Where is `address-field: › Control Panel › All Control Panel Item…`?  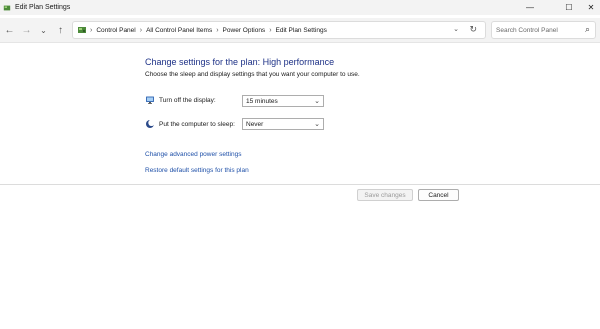
address-field: › Control Panel › All Control Panel Item… is located at coordinates (279, 30).